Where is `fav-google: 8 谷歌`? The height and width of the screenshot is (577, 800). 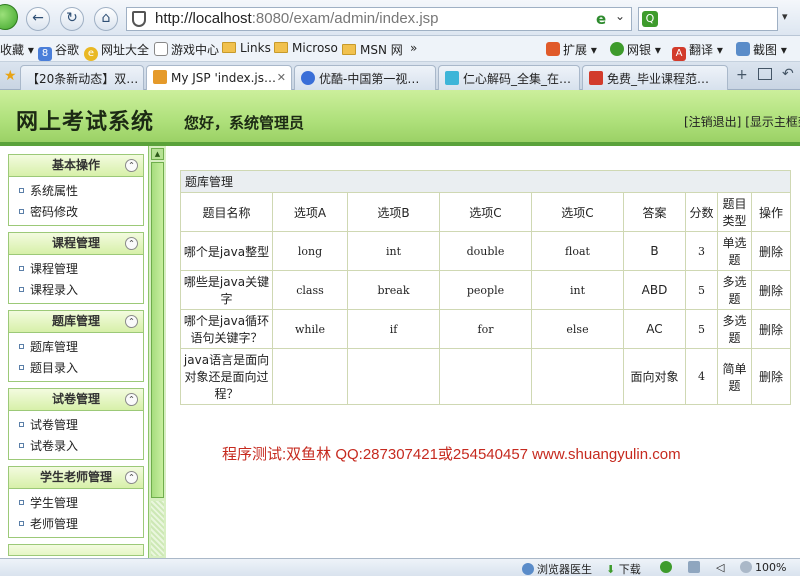
fav-google: 8 谷歌 is located at coordinates (58, 51).